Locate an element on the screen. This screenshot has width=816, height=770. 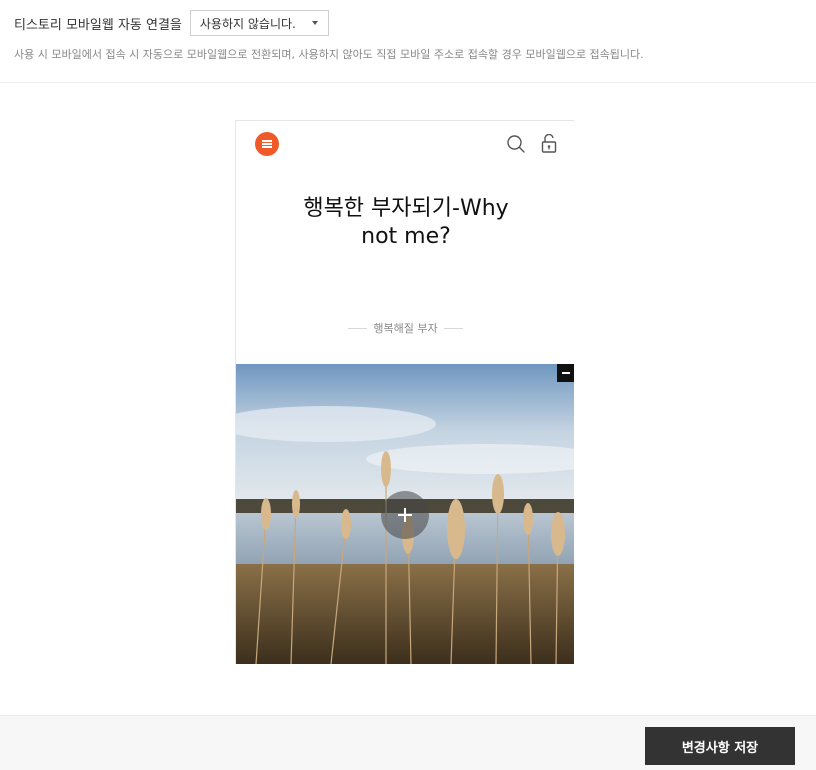
search-icon is located at coordinates (516, 144).